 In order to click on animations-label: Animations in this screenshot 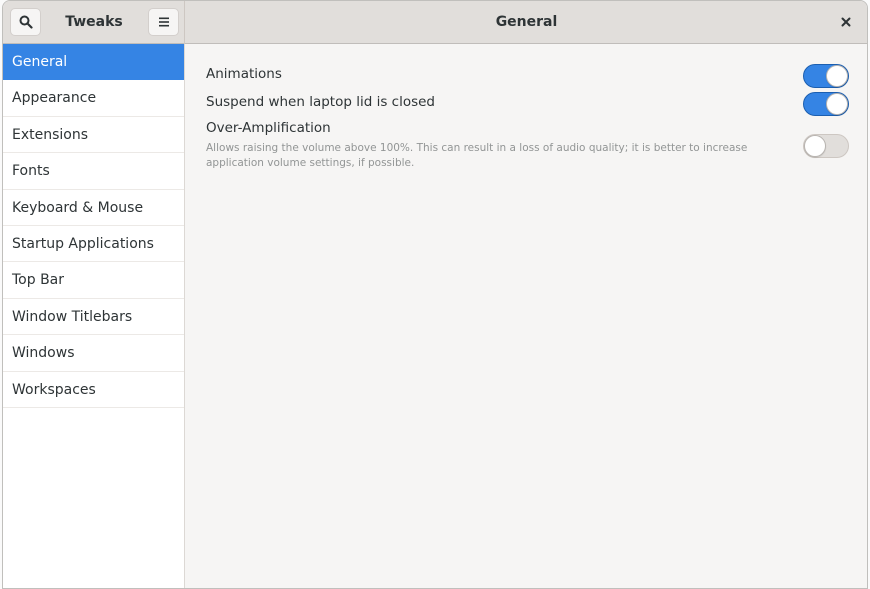, I will do `click(244, 74)`.